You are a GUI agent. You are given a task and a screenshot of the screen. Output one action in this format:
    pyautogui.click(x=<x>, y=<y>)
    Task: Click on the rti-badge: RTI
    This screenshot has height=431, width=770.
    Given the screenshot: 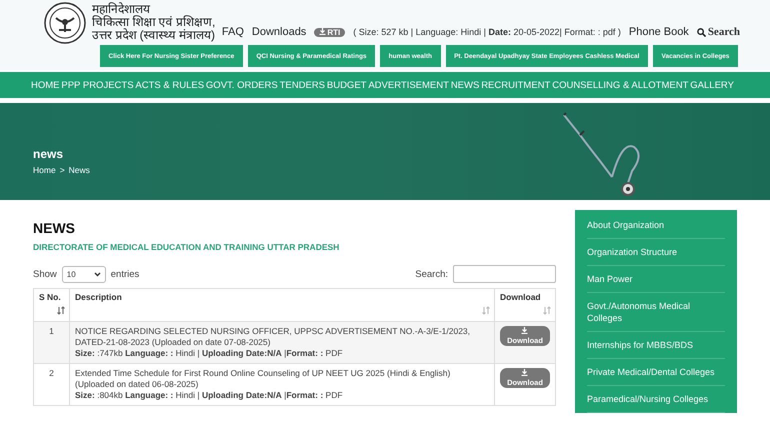 What is the action you would take?
    pyautogui.click(x=330, y=32)
    